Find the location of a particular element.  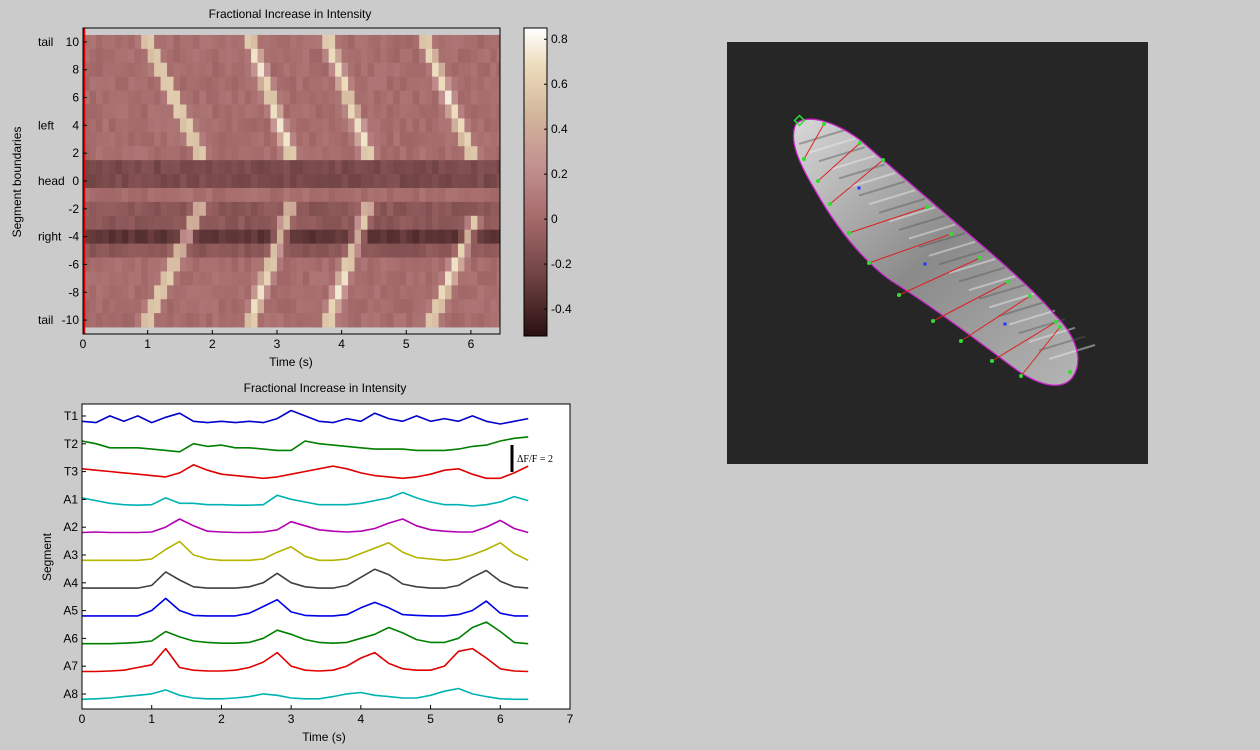

traces-x-tick-label: 3 is located at coordinates (291, 719).